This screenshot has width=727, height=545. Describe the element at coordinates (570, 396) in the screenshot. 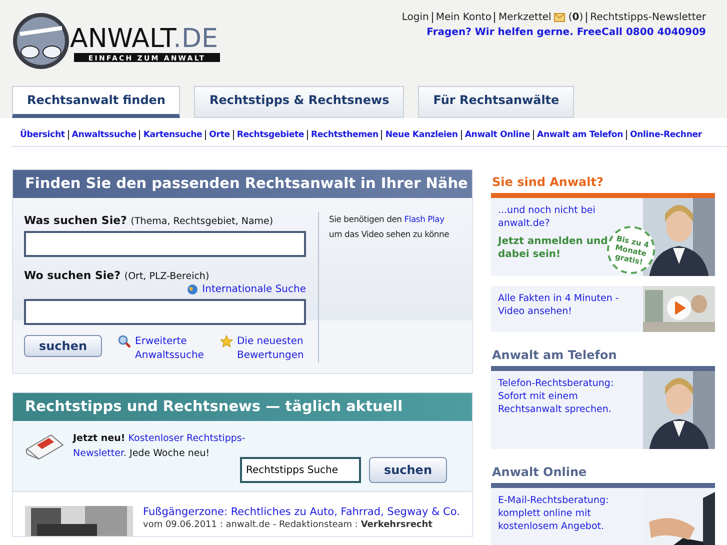

I see `card-link: Telefon-Rechtsberatung: Sofort mit einem Rechtsanwalt sprechen.` at that location.